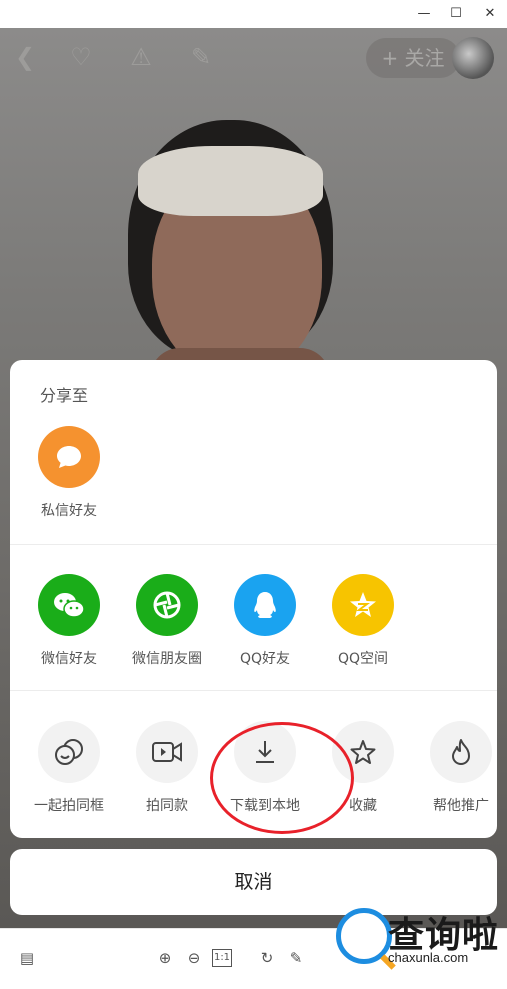 The height and width of the screenshot is (989, 507). What do you see at coordinates (428, 957) in the screenshot?
I see `watermark-url: chaxunla.com` at bounding box center [428, 957].